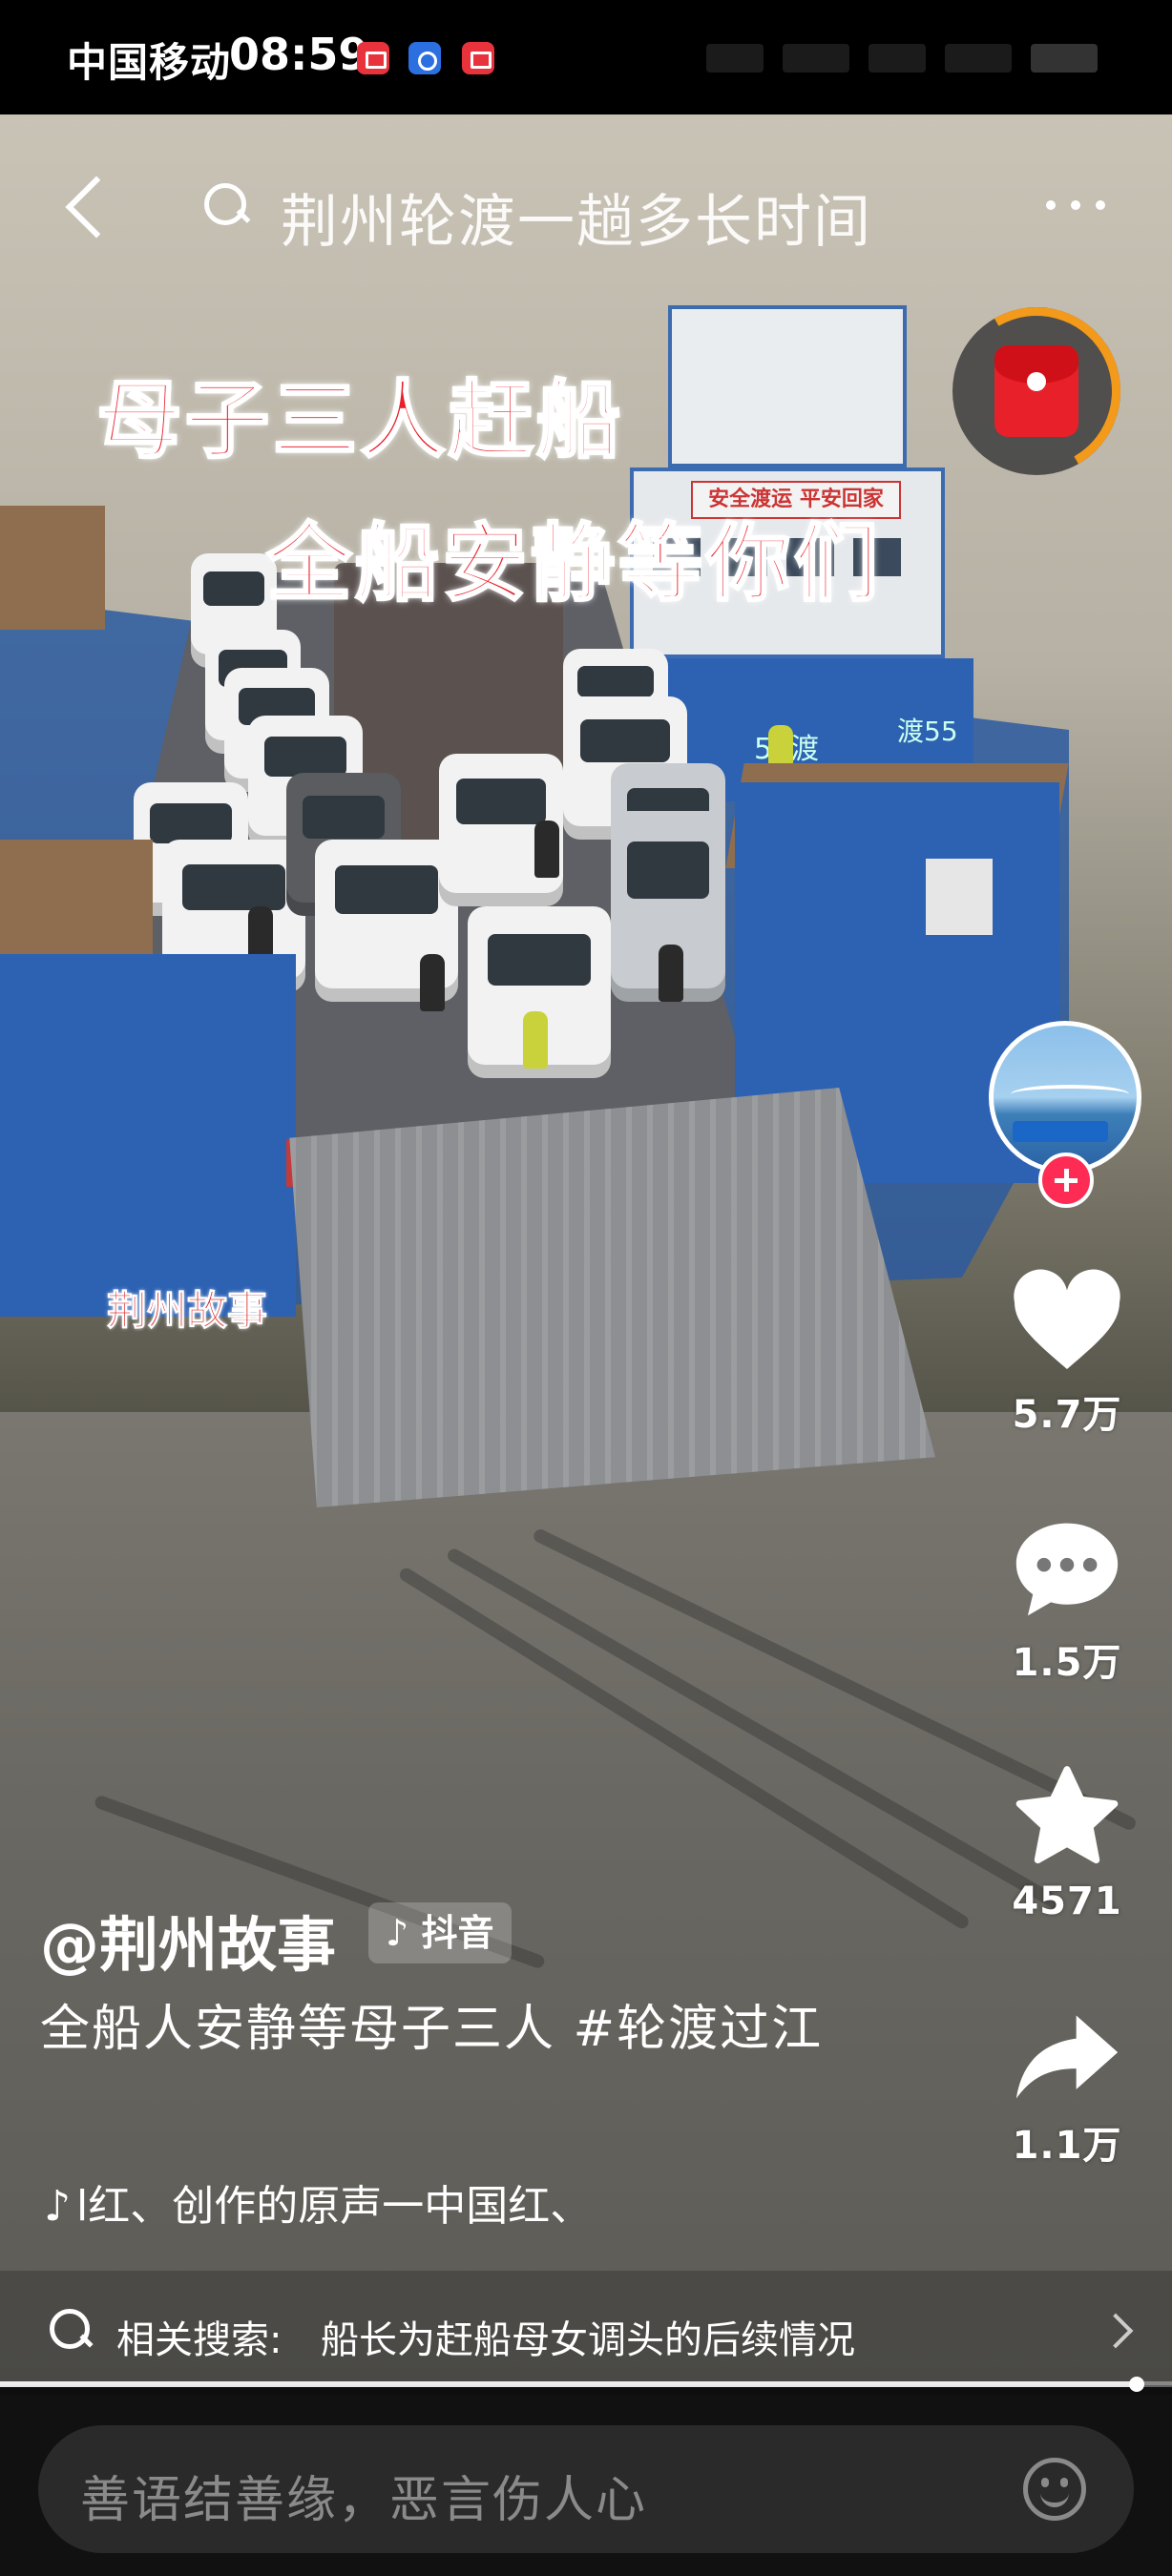 Image resolution: width=1172 pixels, height=2576 pixels. Describe the element at coordinates (576, 217) in the screenshot. I see `search-query: 荆州轮渡一趟多长时间` at that location.